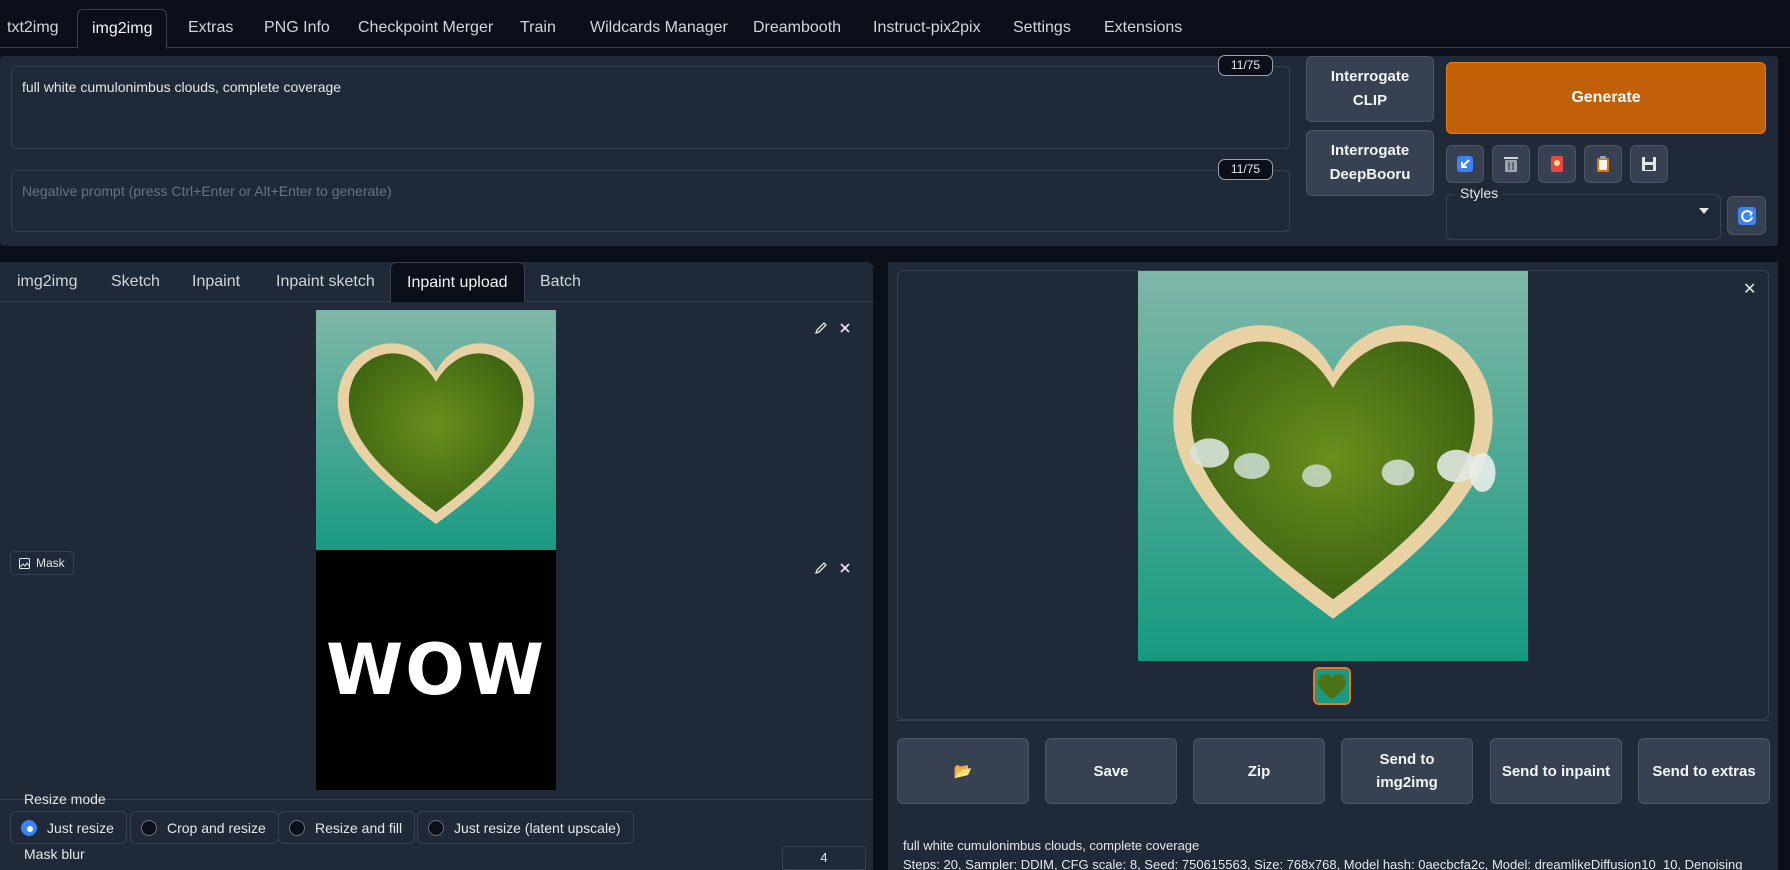 This screenshot has width=1790, height=870. What do you see at coordinates (1511, 164) in the screenshot?
I see `trash-icon` at bounding box center [1511, 164].